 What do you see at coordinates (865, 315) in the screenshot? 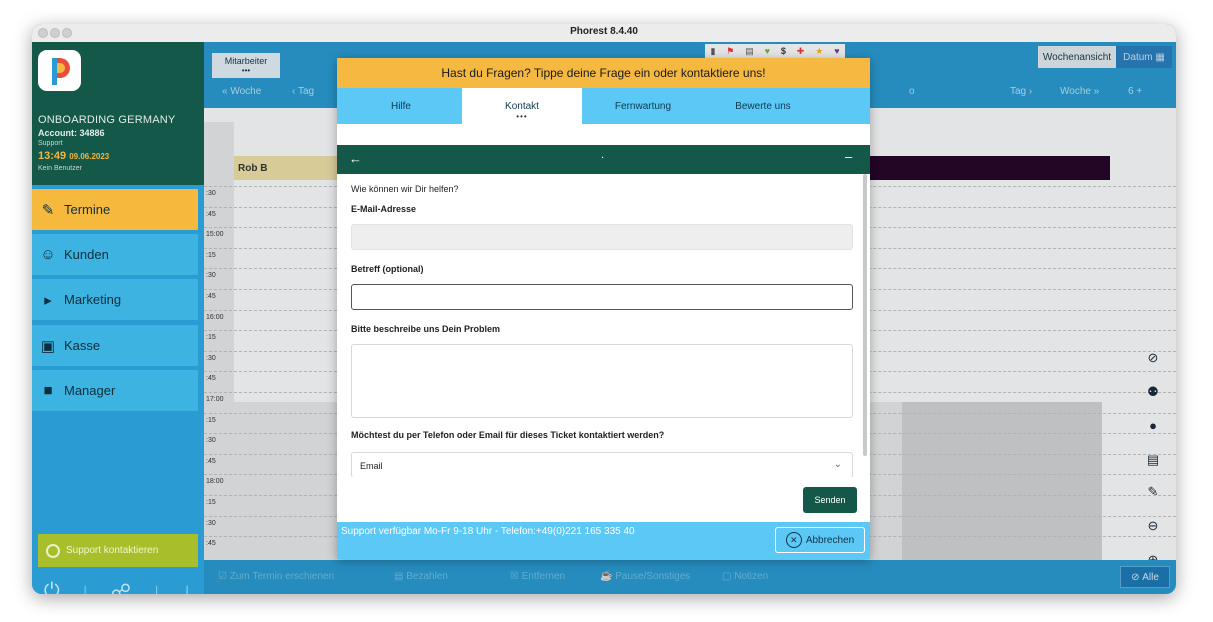
I see `form-scrollbar` at bounding box center [865, 315].